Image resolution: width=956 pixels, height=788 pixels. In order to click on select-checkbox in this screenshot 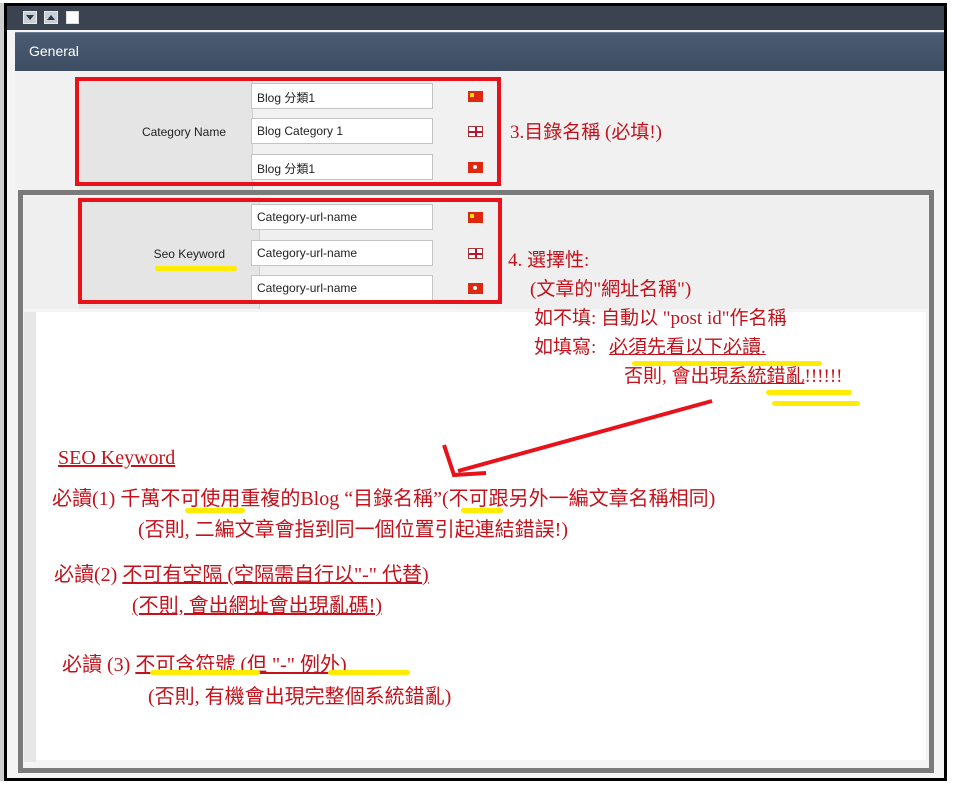, I will do `click(72, 17)`.